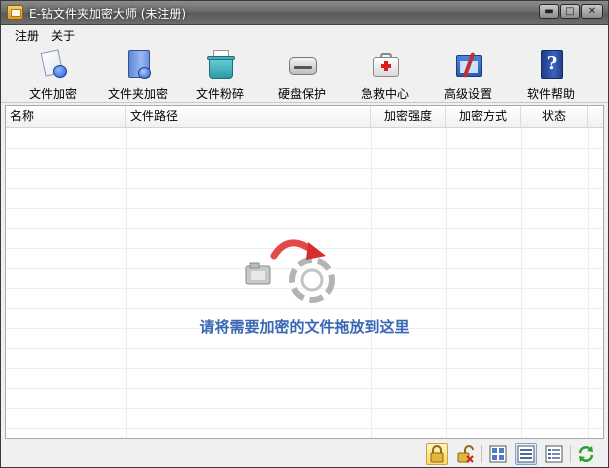  What do you see at coordinates (290, 271) in the screenshot?
I see `drag-drop-icon` at bounding box center [290, 271].